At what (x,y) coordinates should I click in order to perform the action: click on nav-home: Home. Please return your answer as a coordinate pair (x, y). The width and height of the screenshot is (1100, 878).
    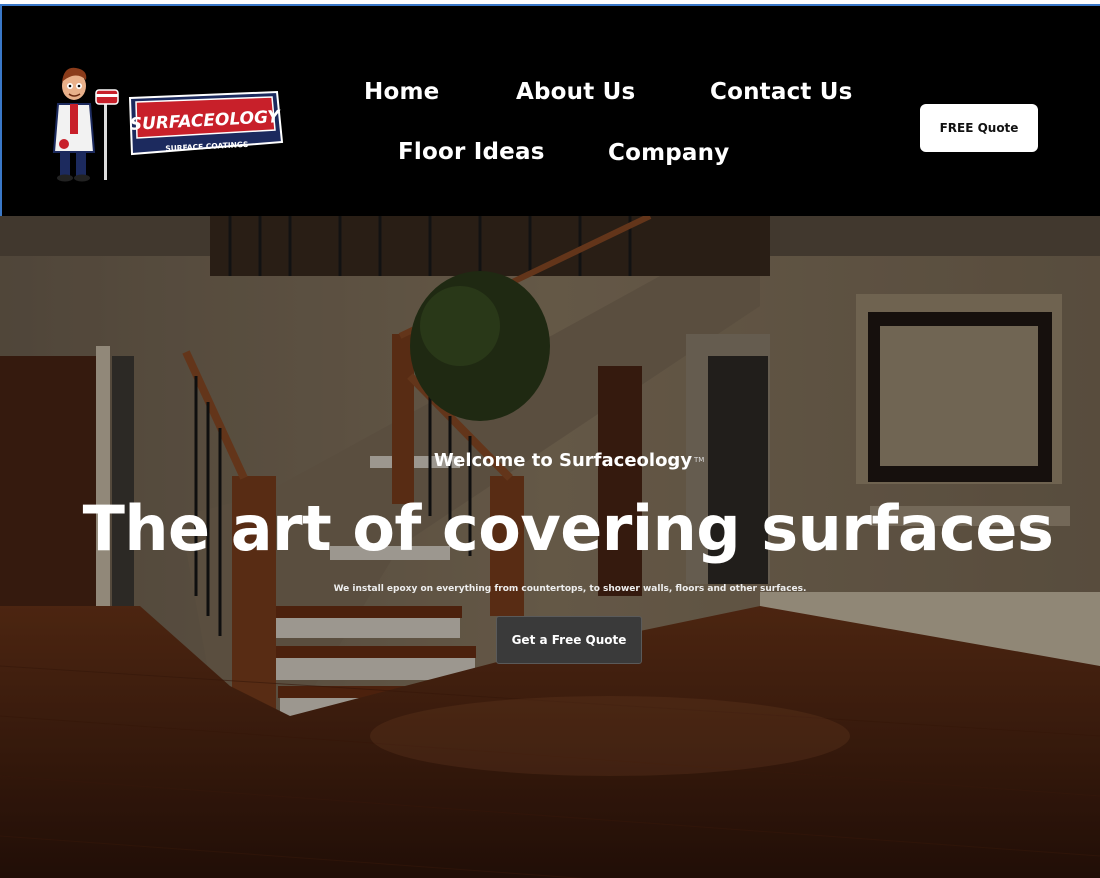
    Looking at the image, I should click on (401, 92).